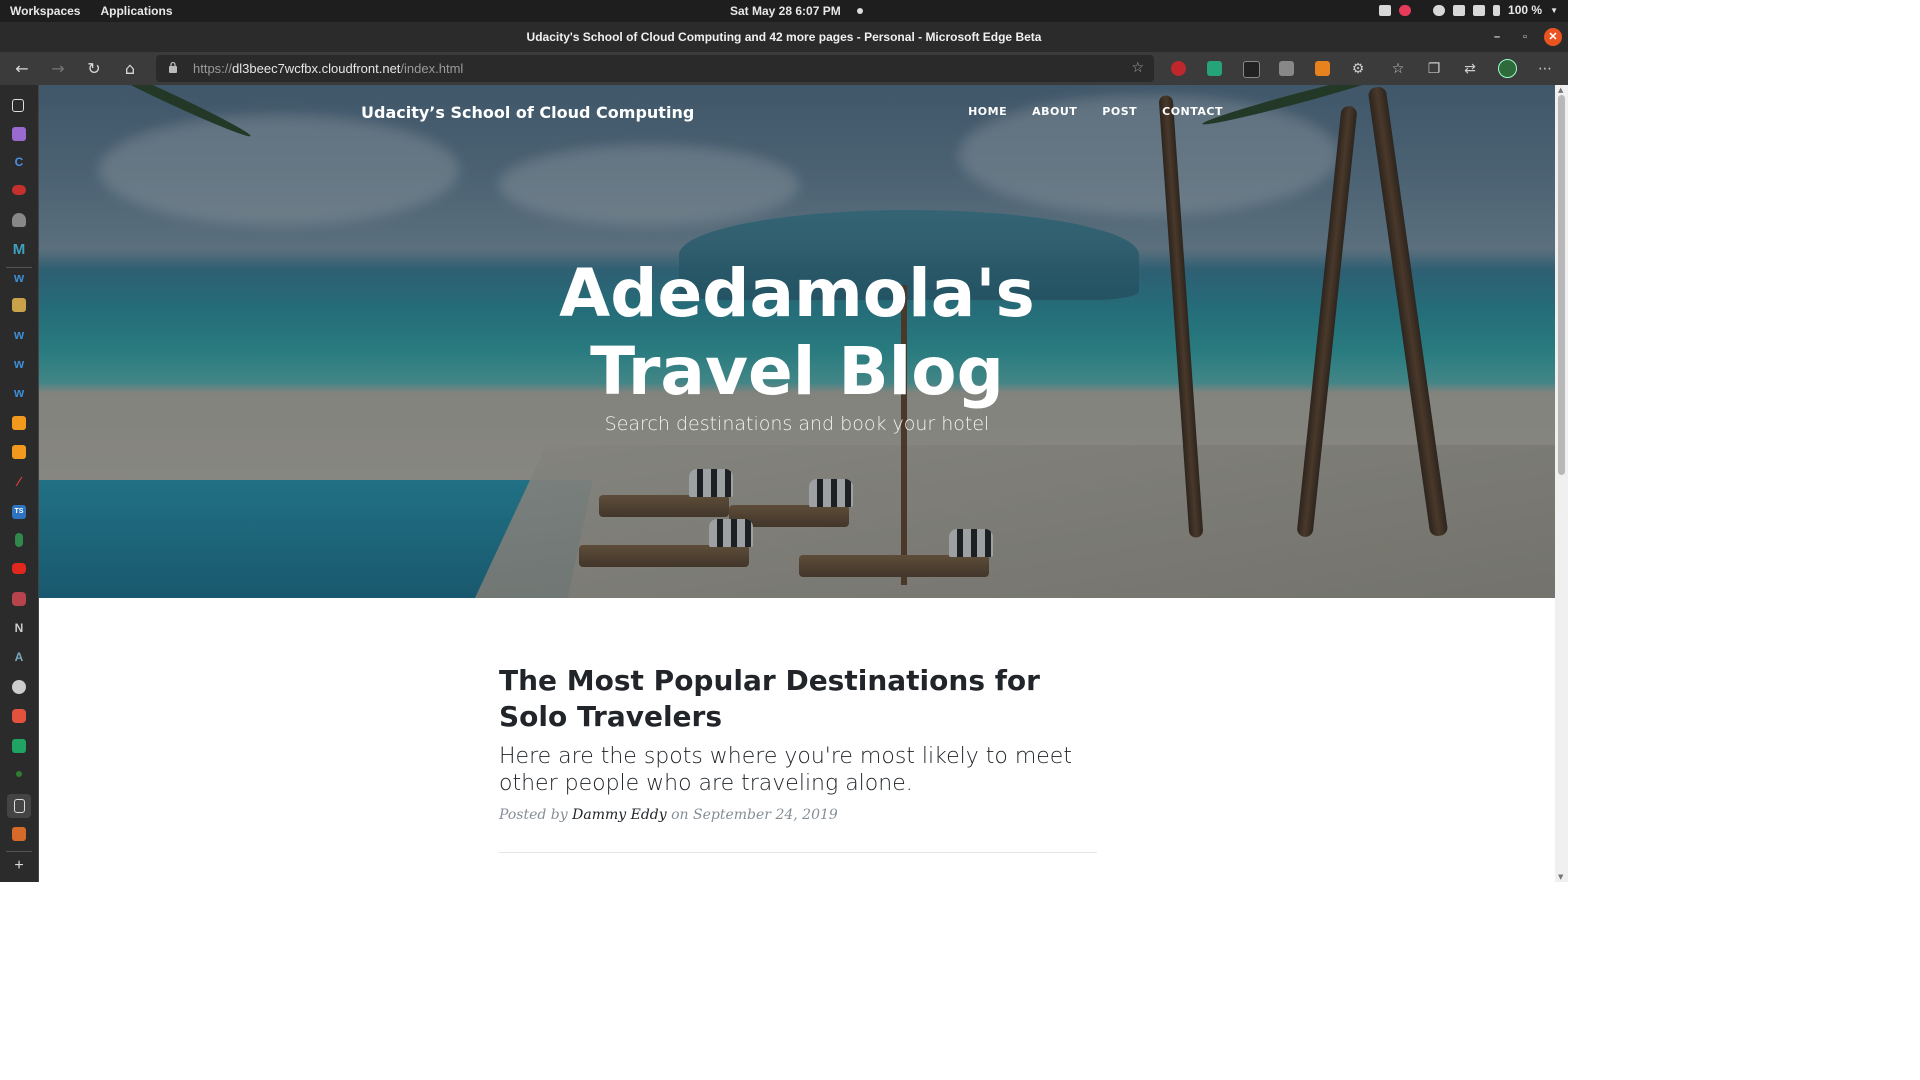 This screenshot has height=1080, width=1920. What do you see at coordinates (1554, 10) in the screenshot?
I see `chevron-down-icon: ▼` at bounding box center [1554, 10].